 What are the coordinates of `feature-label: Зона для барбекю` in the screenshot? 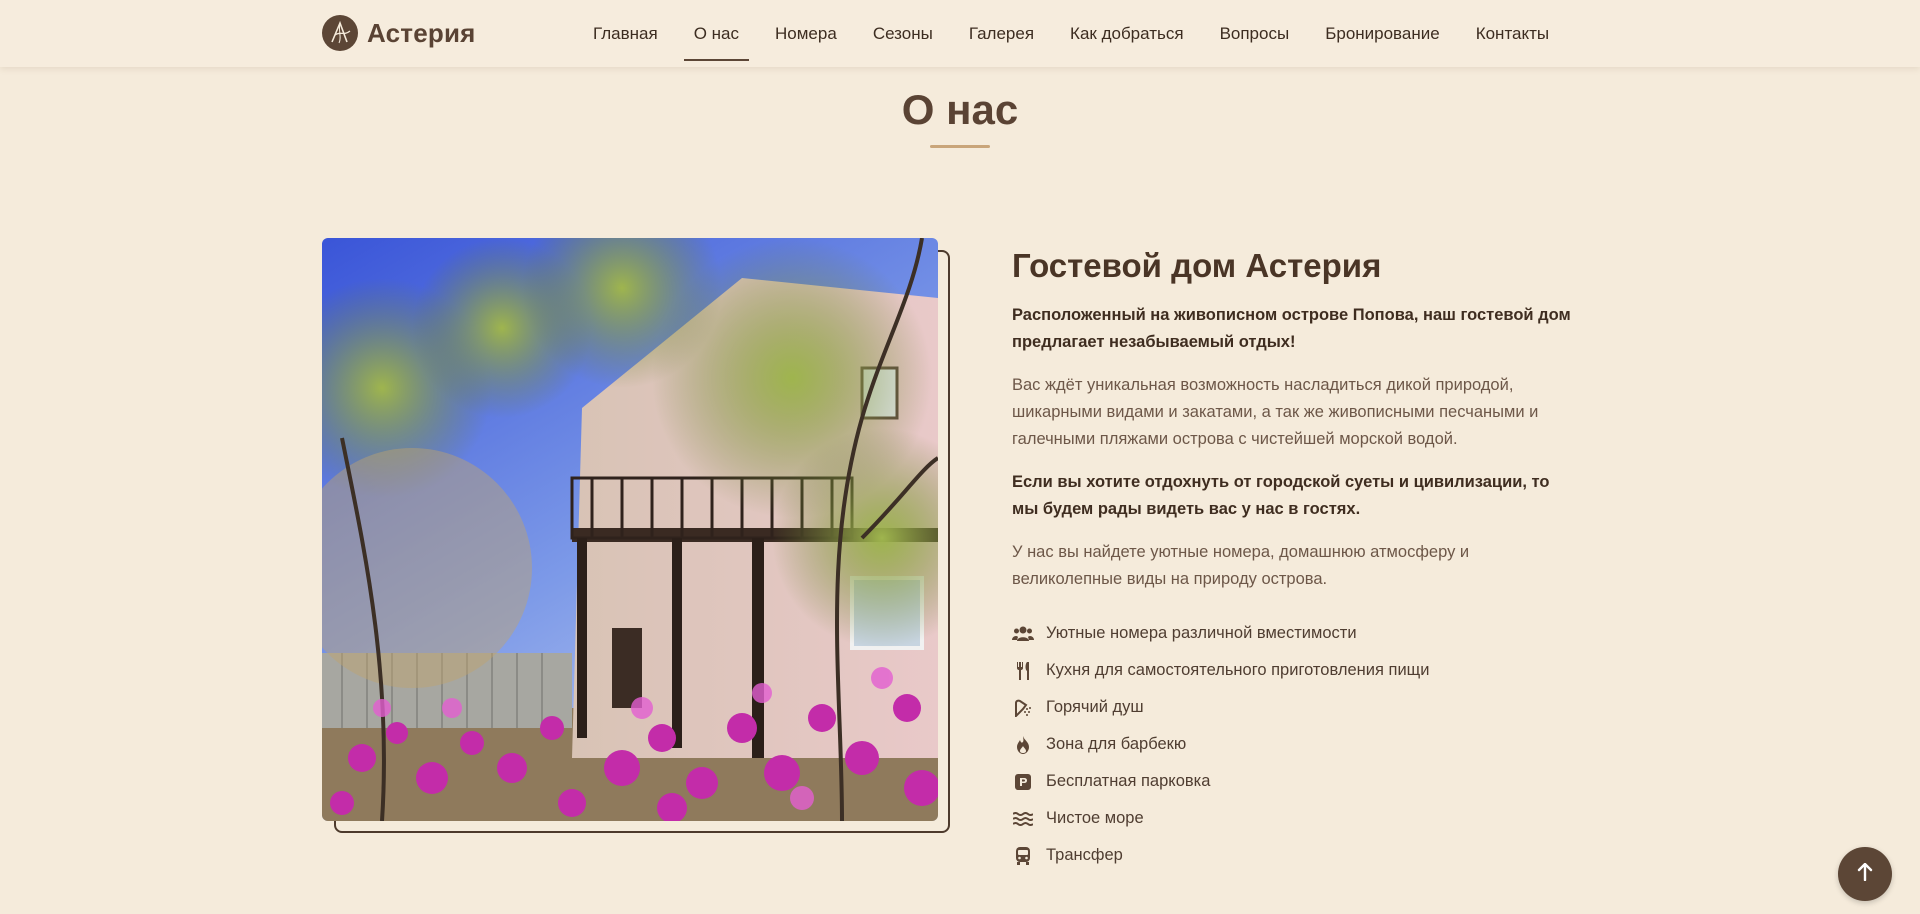 It's located at (1116, 744).